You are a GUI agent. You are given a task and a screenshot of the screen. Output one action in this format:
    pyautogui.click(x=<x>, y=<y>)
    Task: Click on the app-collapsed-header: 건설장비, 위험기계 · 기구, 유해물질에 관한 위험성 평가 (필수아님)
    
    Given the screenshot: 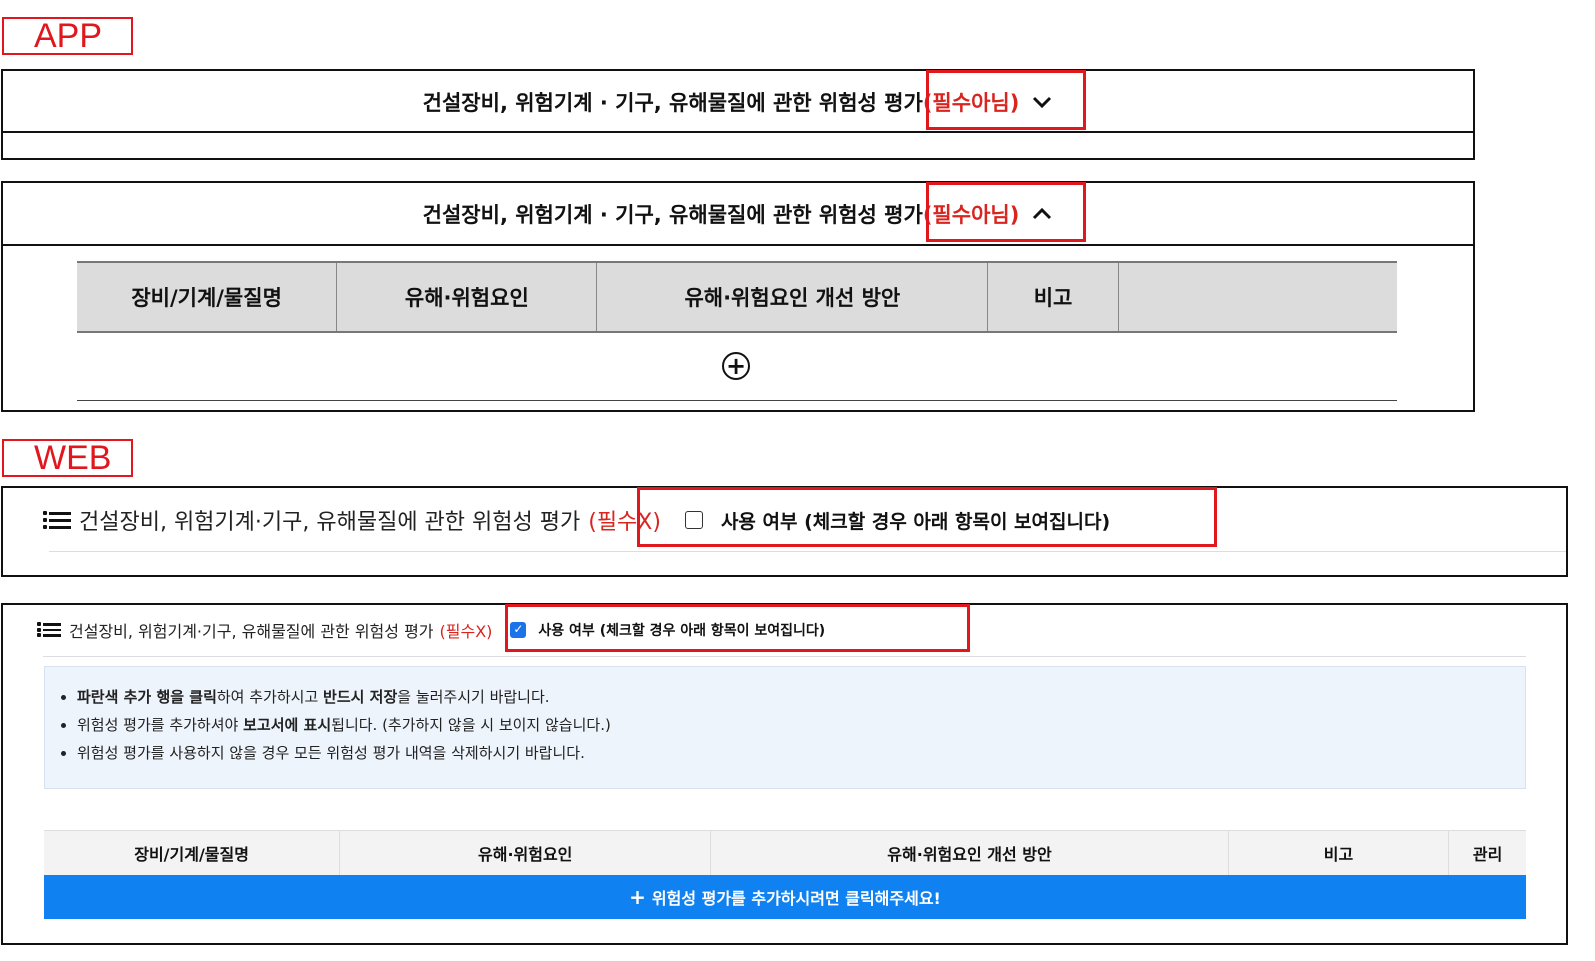 What is the action you would take?
    pyautogui.click(x=738, y=101)
    